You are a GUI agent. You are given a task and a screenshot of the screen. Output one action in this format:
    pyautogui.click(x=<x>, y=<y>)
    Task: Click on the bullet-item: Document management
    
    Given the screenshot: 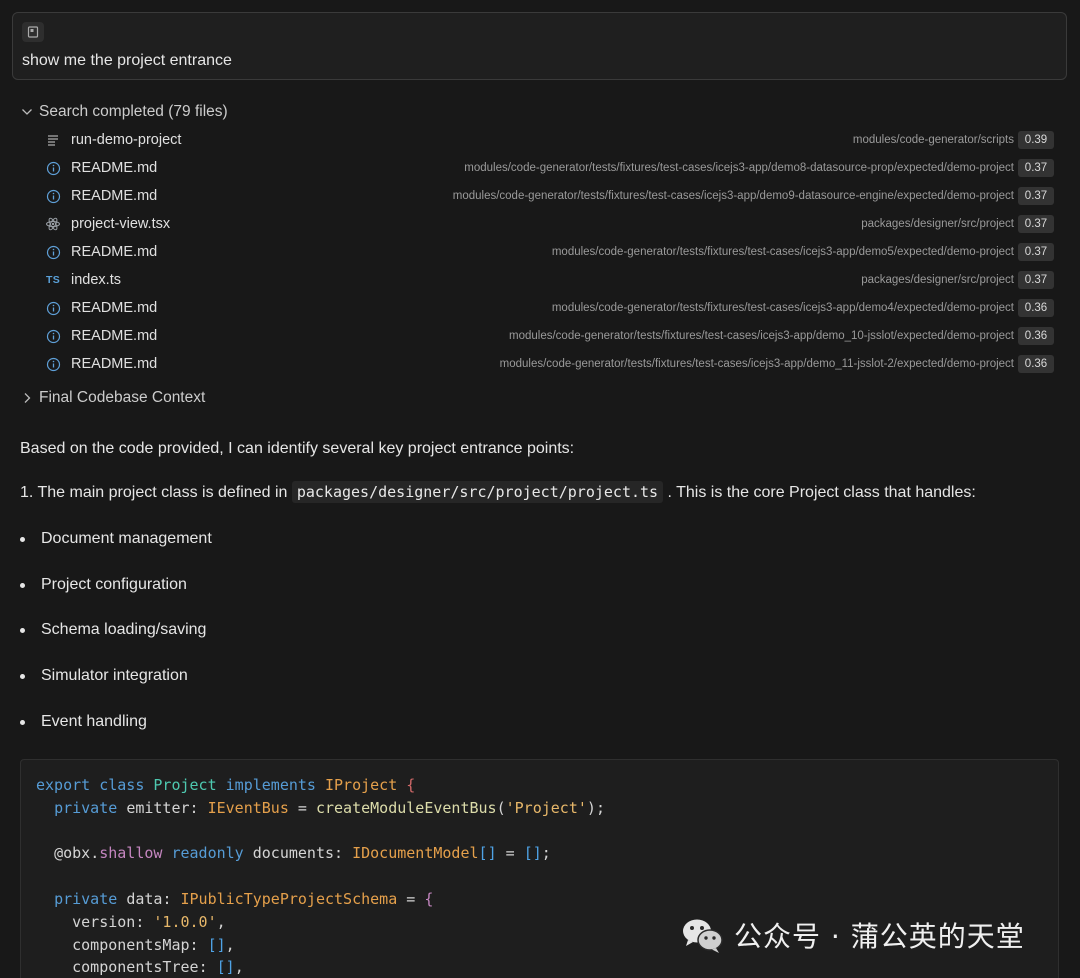 What is the action you would take?
    pyautogui.click(x=116, y=539)
    